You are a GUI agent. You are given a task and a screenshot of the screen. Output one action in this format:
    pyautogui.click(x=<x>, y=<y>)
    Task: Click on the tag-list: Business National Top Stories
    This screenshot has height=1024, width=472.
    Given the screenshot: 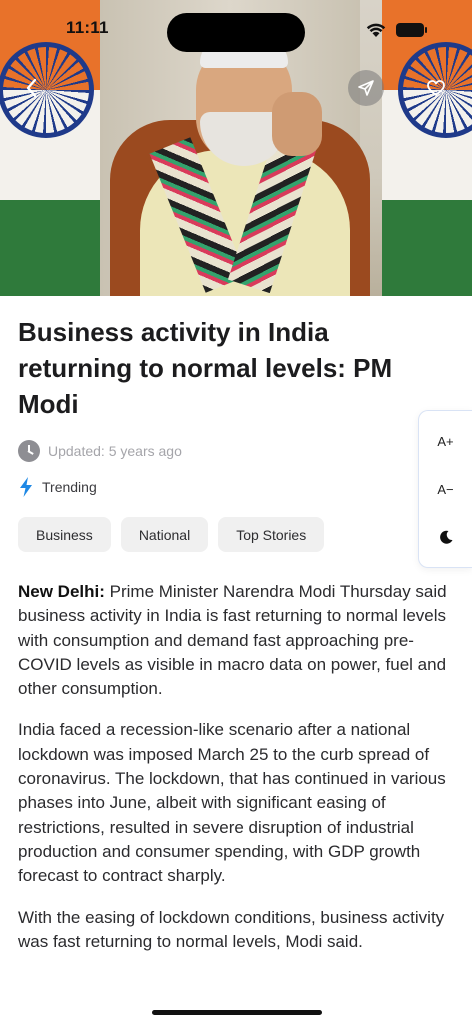 What is the action you would take?
    pyautogui.click(x=171, y=534)
    